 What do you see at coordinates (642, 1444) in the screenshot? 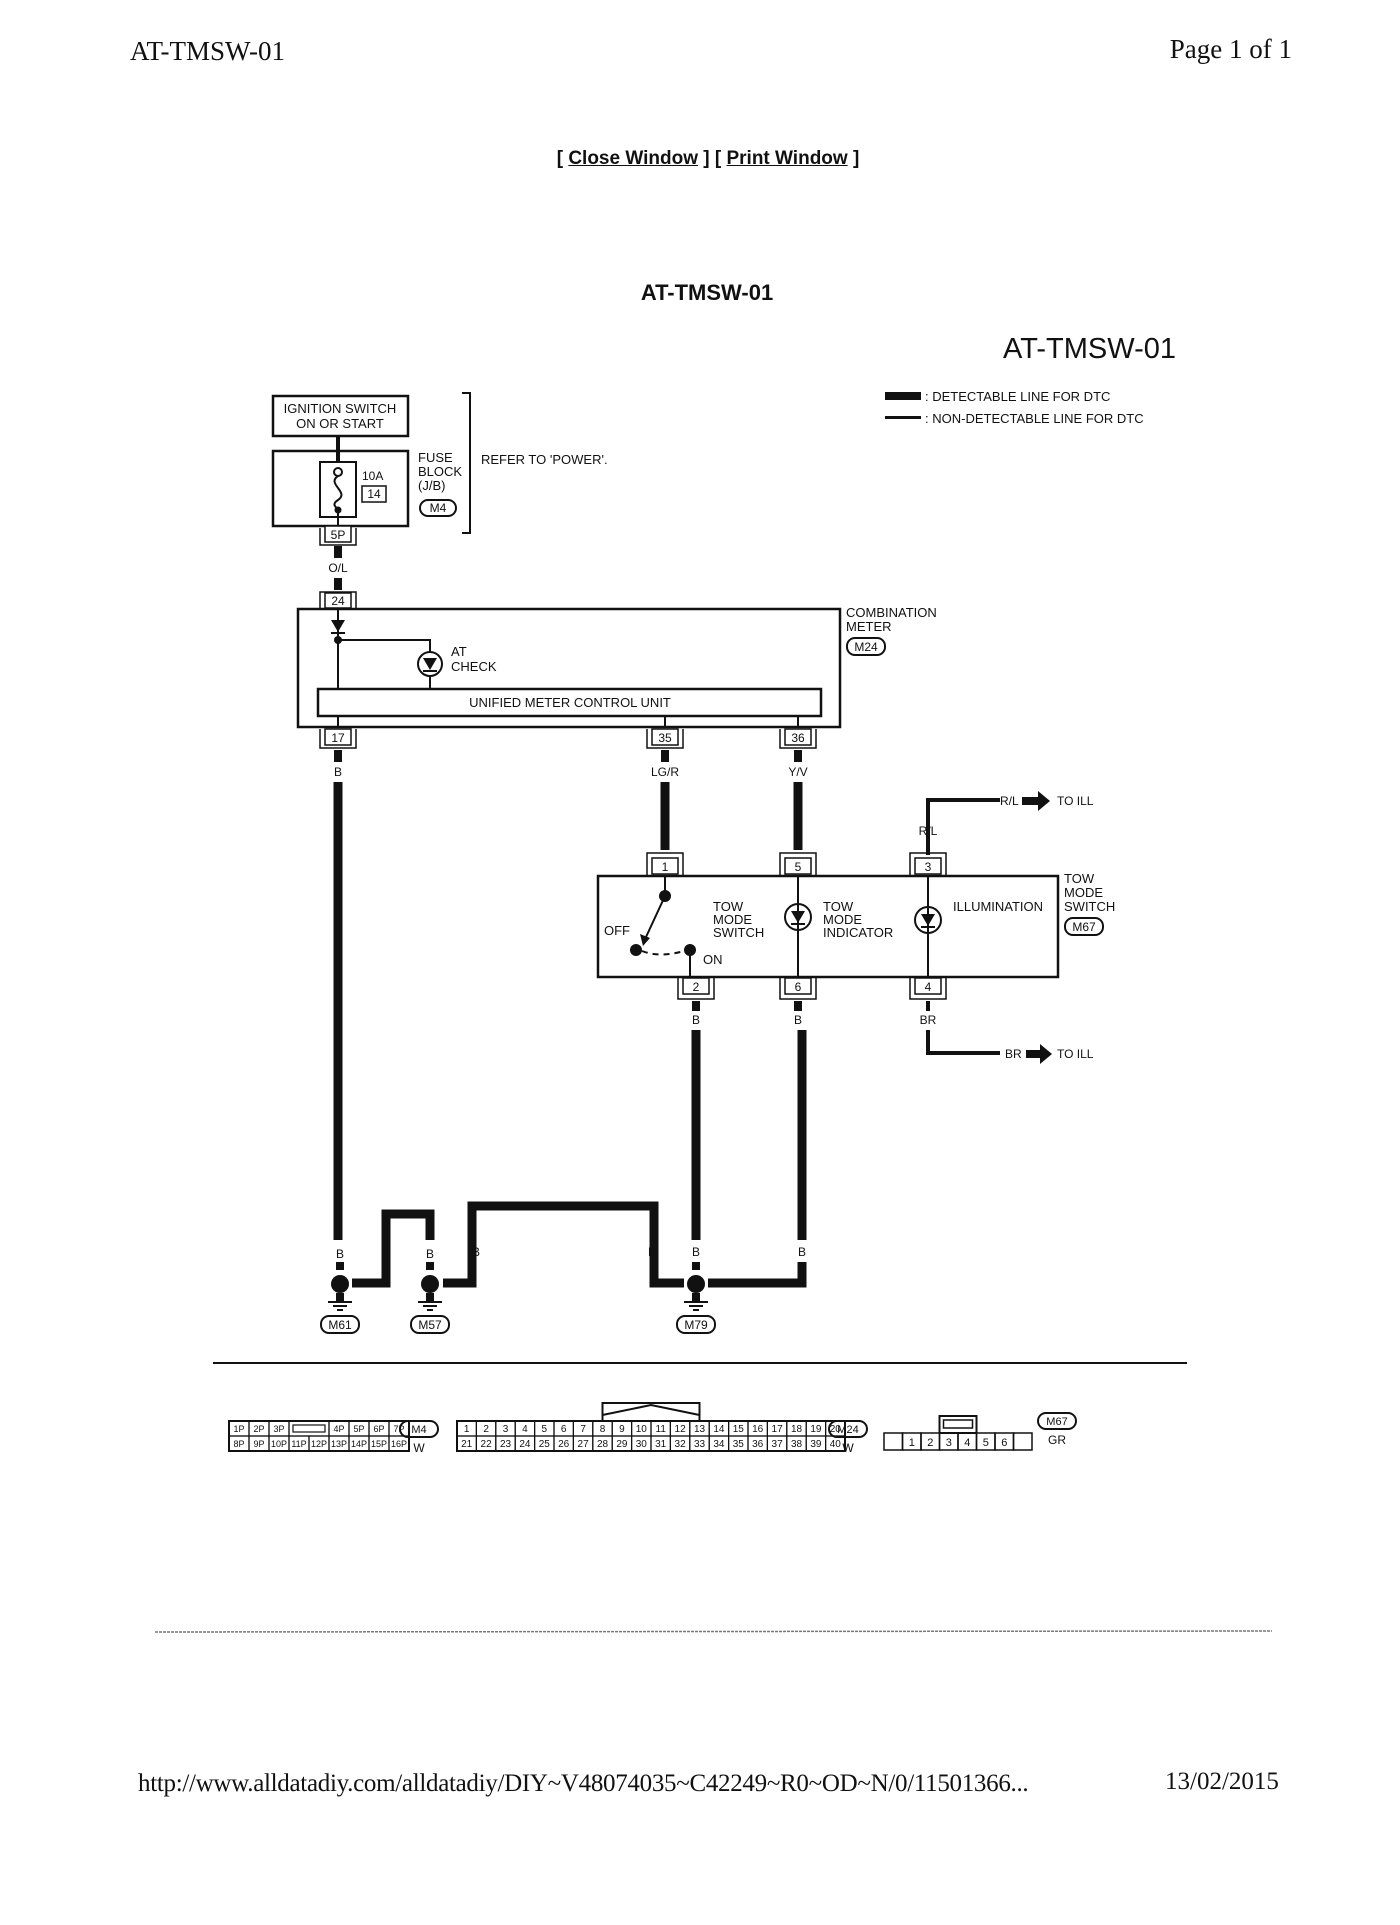
I see `pin-label: 30` at bounding box center [642, 1444].